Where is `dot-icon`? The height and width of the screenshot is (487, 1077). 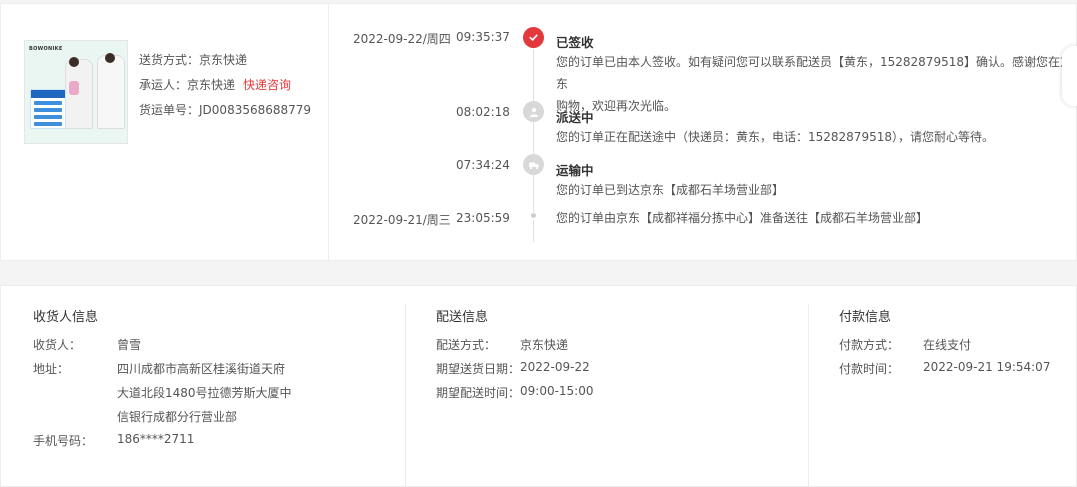
dot-icon is located at coordinates (533, 215).